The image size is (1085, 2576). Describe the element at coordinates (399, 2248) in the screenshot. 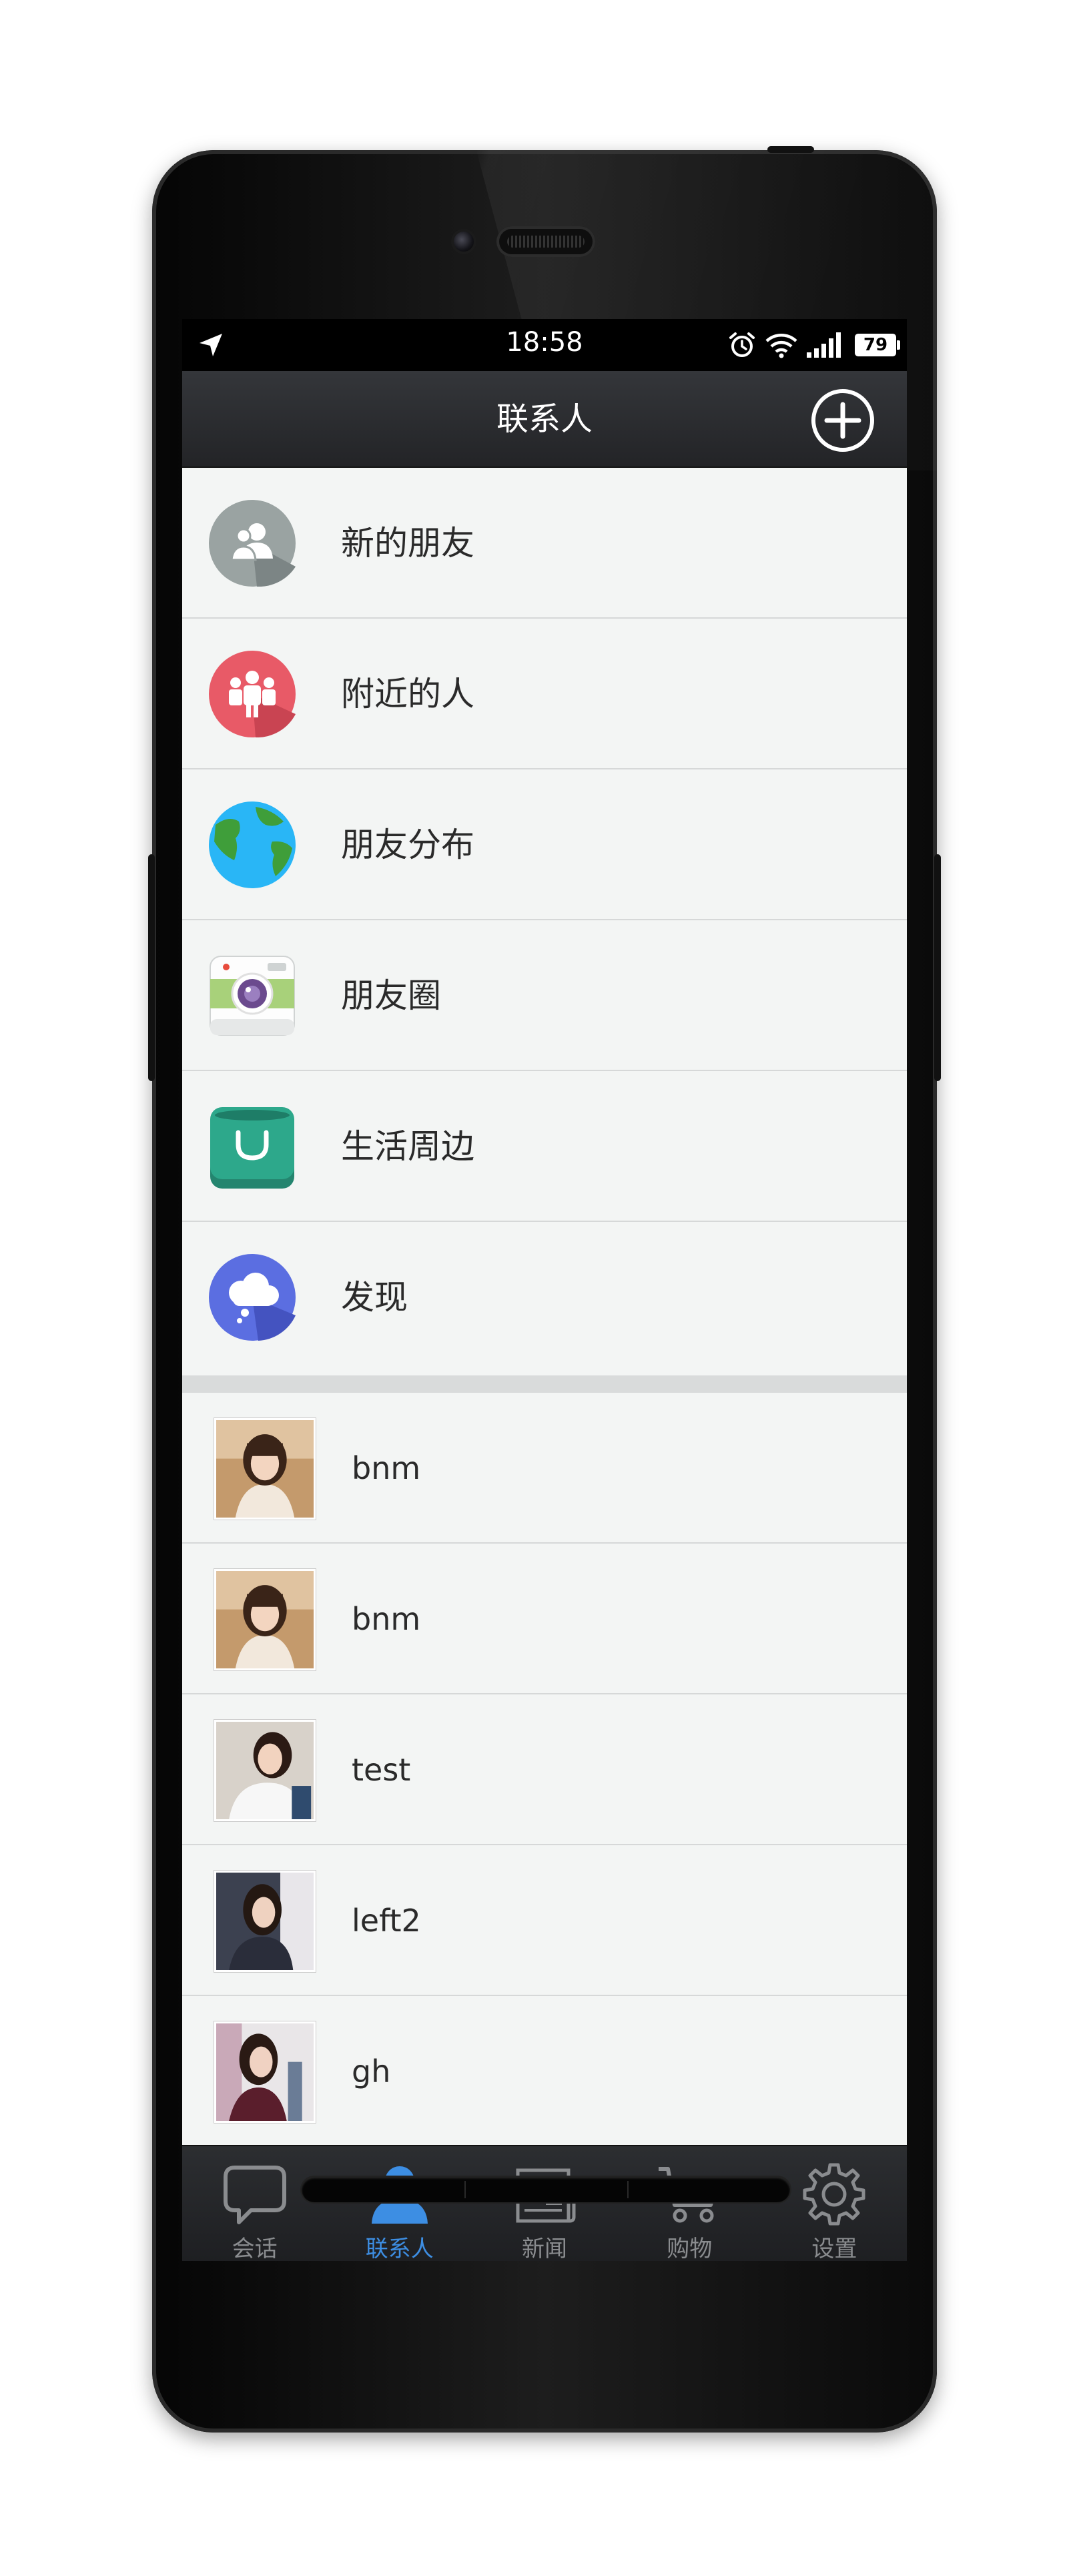

I see `tab-label: 联系人` at that location.